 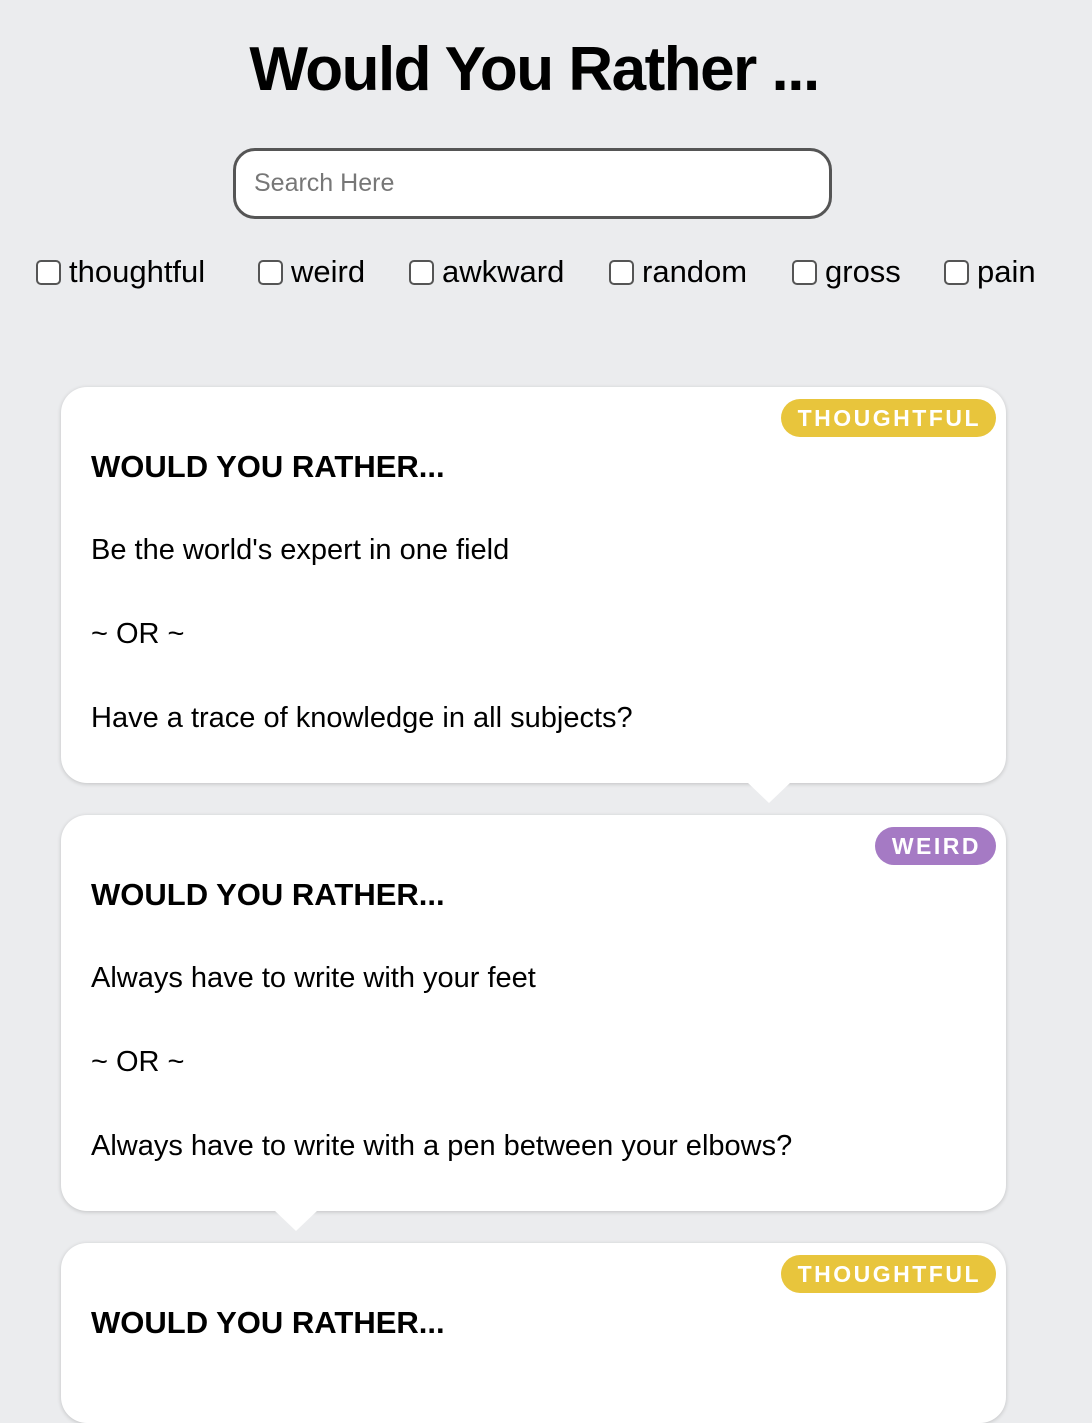 I want to click on filter-pain: pain, so click(x=990, y=272).